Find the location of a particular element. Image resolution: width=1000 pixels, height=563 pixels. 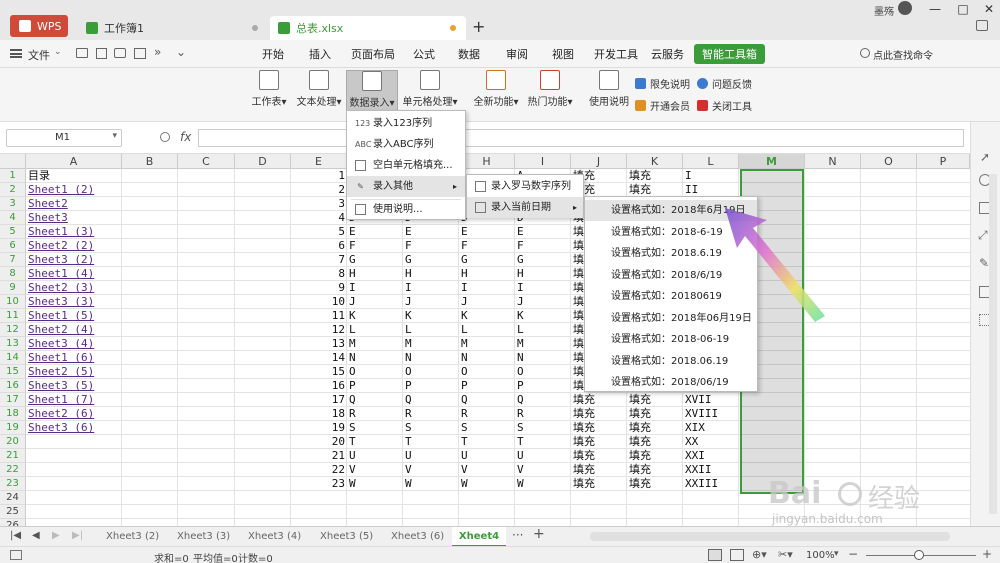

number-cell: 1 is located at coordinates (319, 176).